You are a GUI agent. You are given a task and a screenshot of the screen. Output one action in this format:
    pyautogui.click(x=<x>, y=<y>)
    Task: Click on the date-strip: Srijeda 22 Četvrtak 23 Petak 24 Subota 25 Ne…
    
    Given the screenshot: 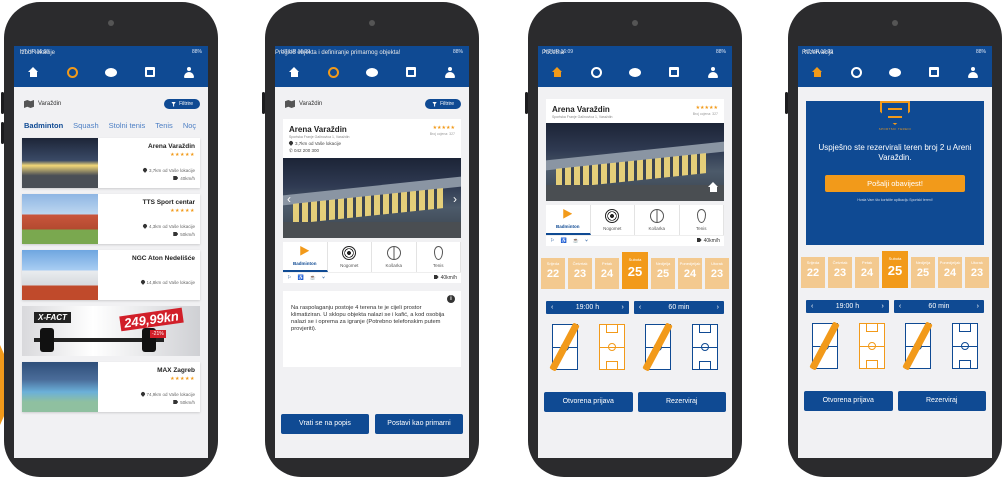 What is the action you would take?
    pyautogui.click(x=895, y=269)
    